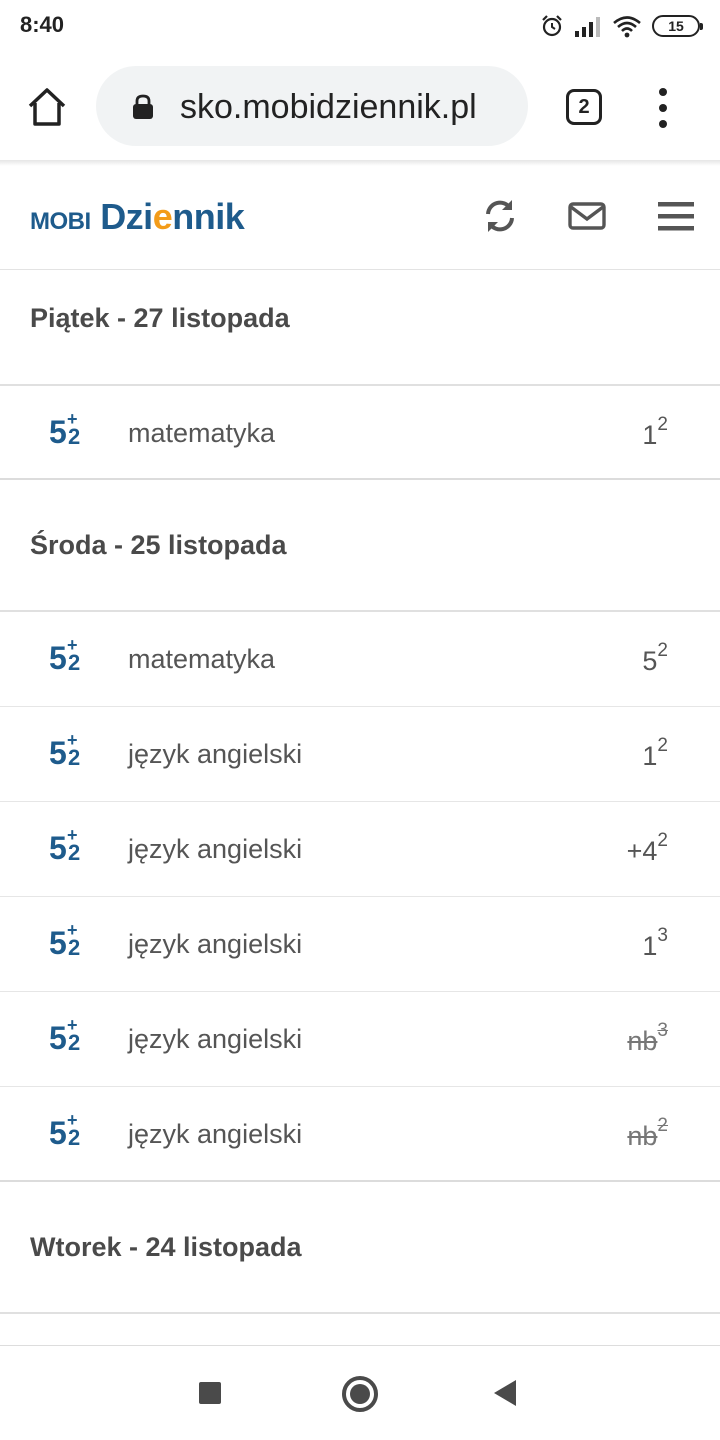 This screenshot has width=720, height=1440. I want to click on browser-toolbar: sko.mobidziennik.pl 2, so click(360, 107).